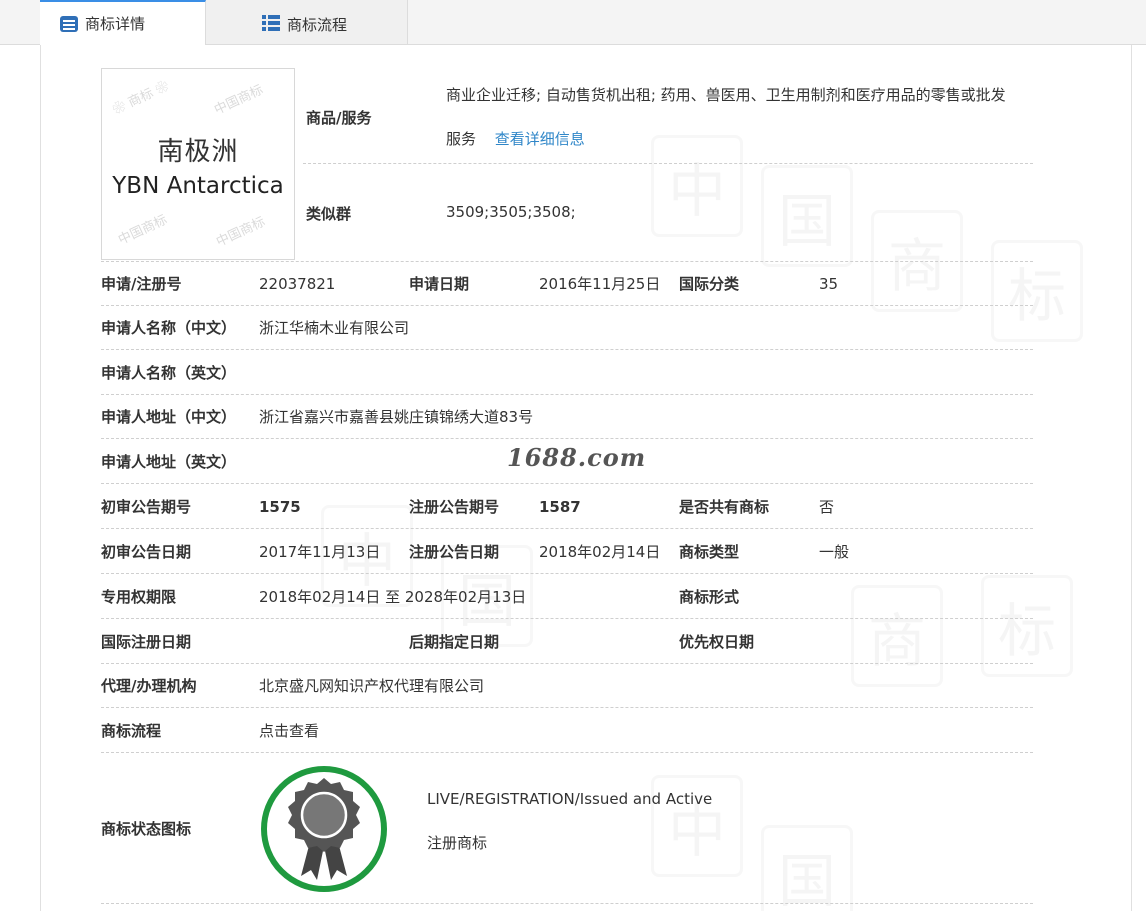 This screenshot has width=1146, height=911. Describe the element at coordinates (567, 642) in the screenshot. I see `info-row-other-dates: 国际注册日期 后期指定日期 优先权日期` at that location.